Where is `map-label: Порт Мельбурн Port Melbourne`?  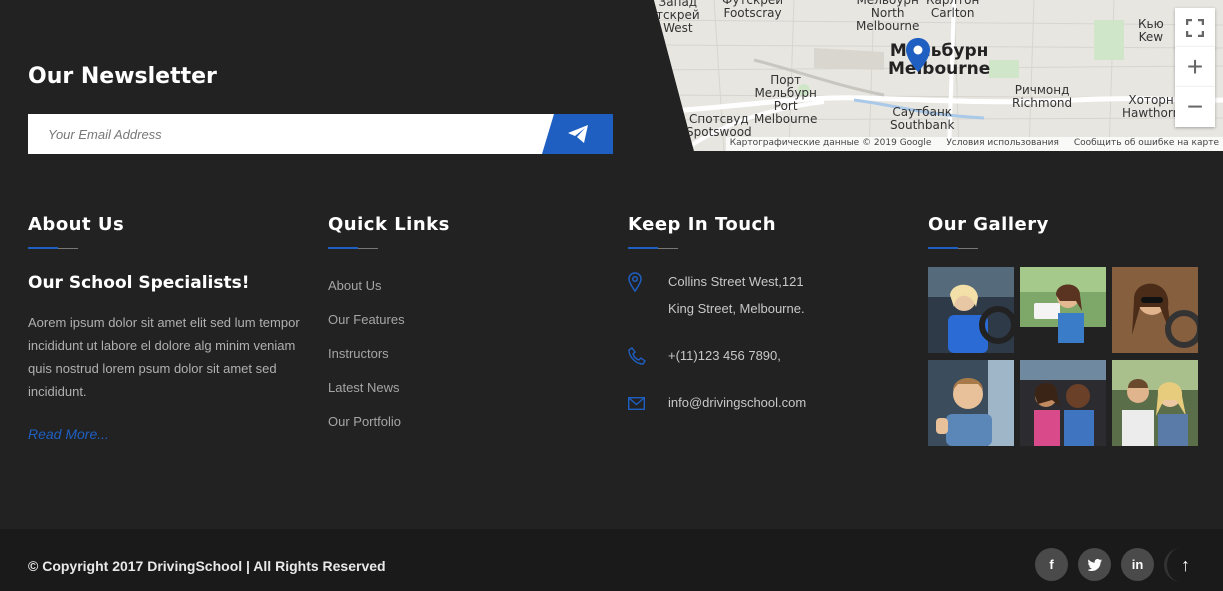 map-label: Порт Мельбурн Port Melbourne is located at coordinates (786, 99).